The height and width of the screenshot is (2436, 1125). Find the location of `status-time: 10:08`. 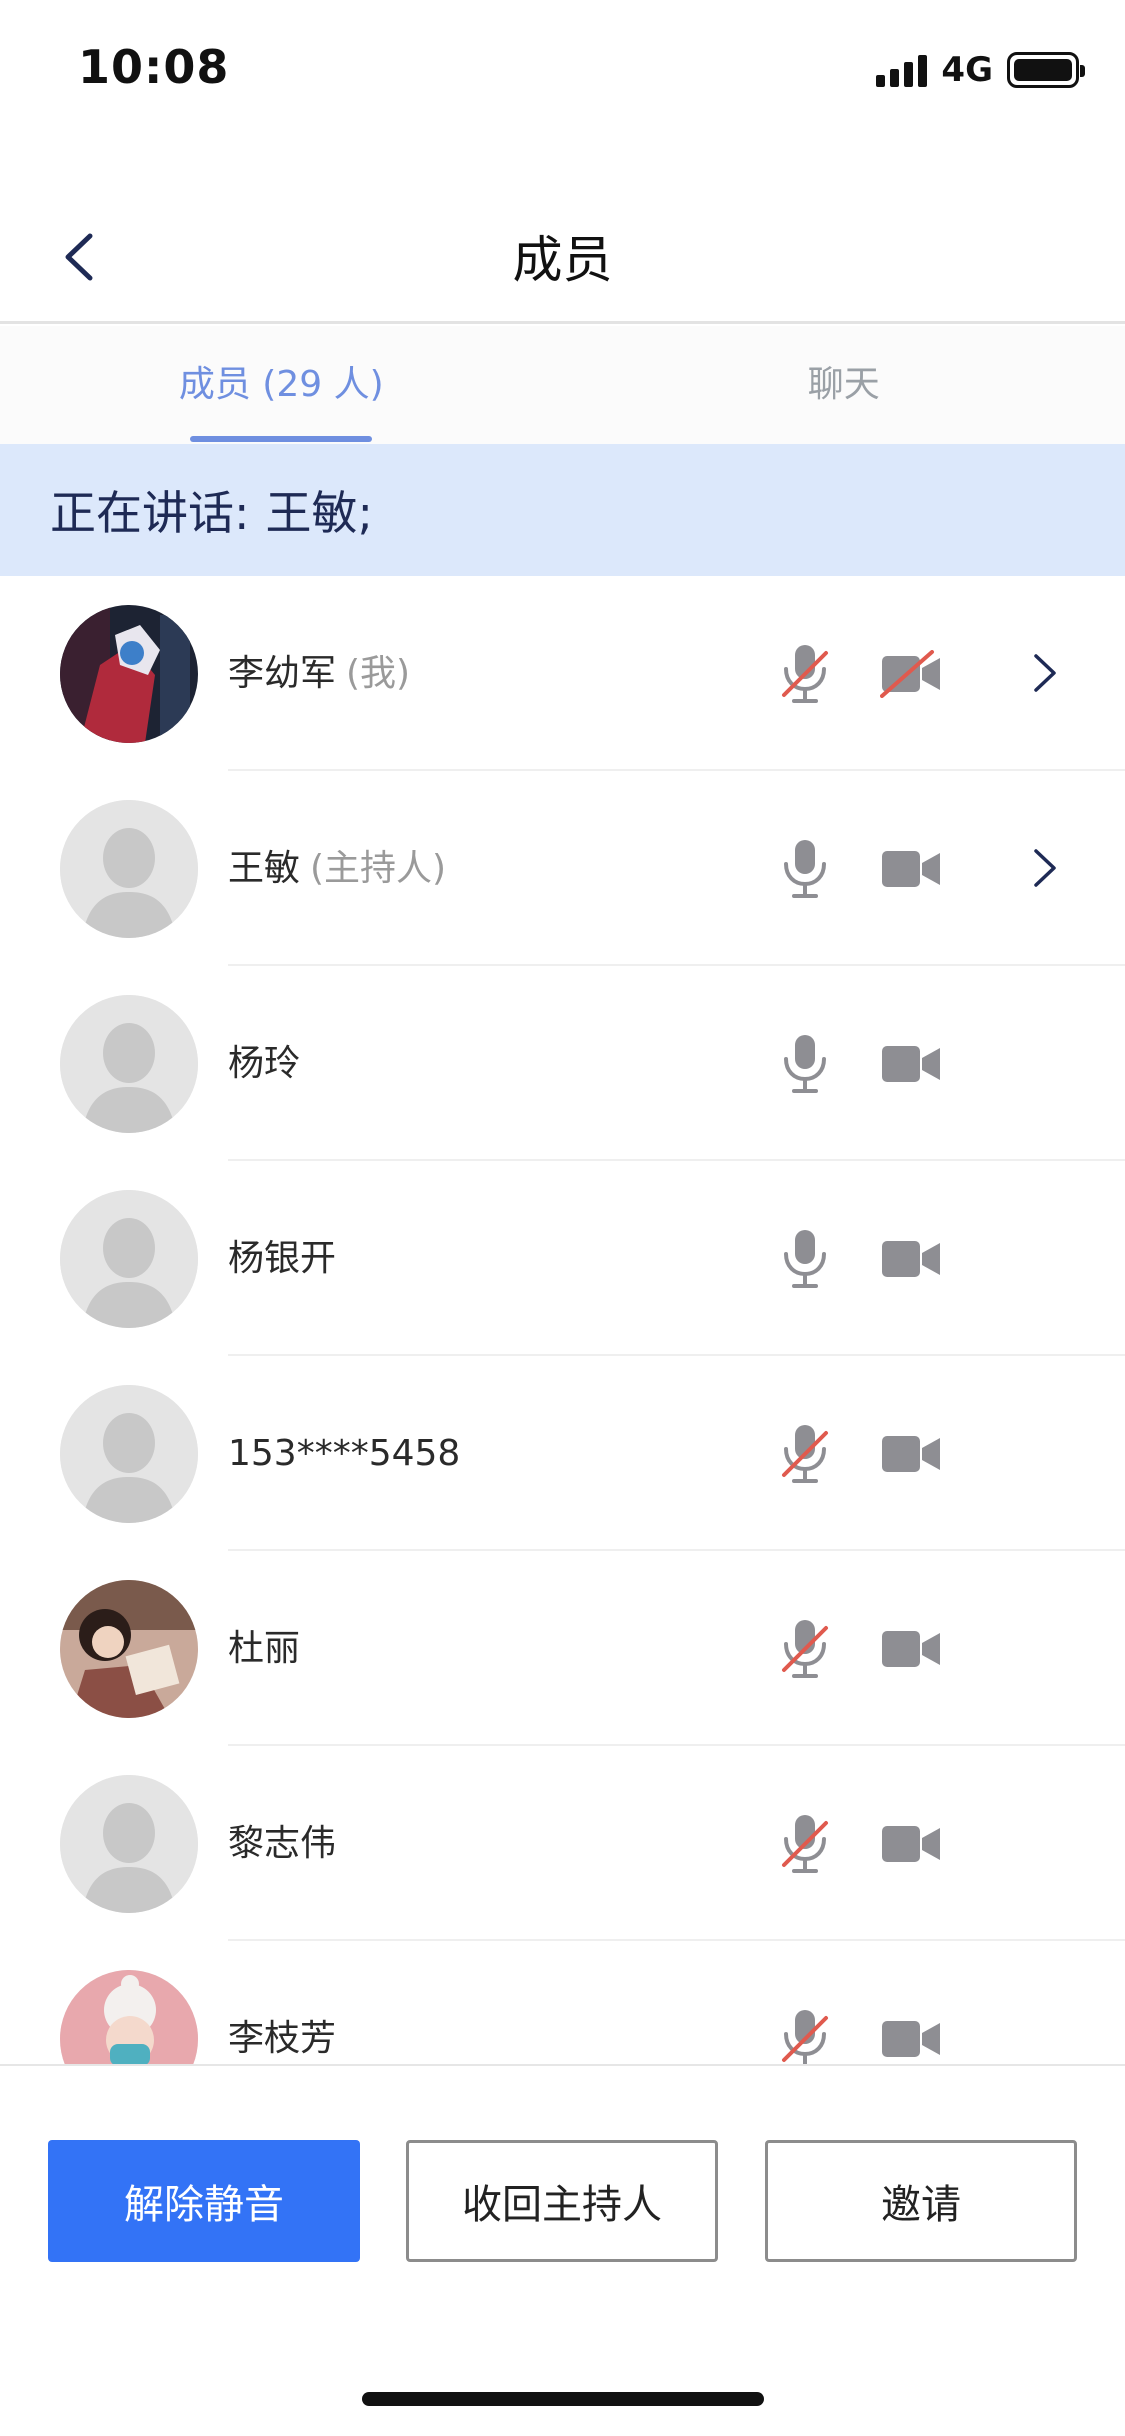

status-time: 10:08 is located at coordinates (154, 67).